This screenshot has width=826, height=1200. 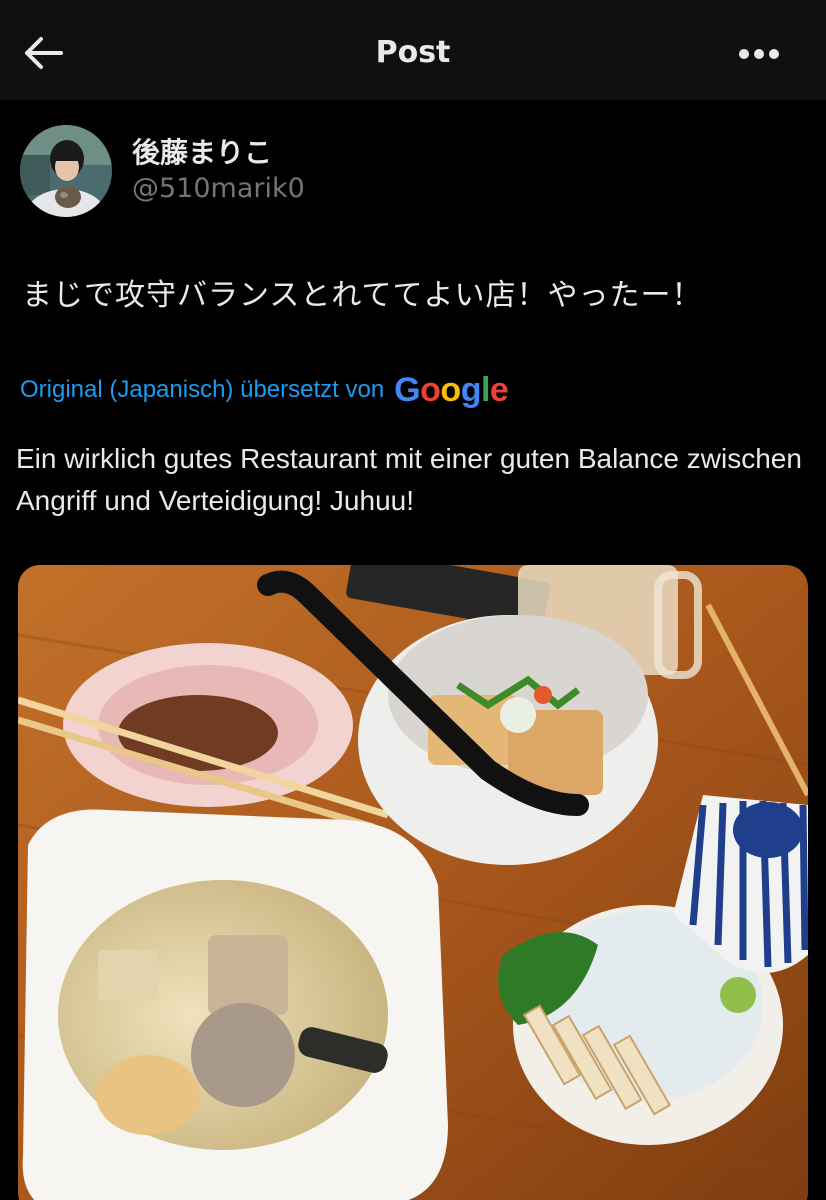 What do you see at coordinates (218, 188) in the screenshot?
I see `author-handle: @510marik0` at bounding box center [218, 188].